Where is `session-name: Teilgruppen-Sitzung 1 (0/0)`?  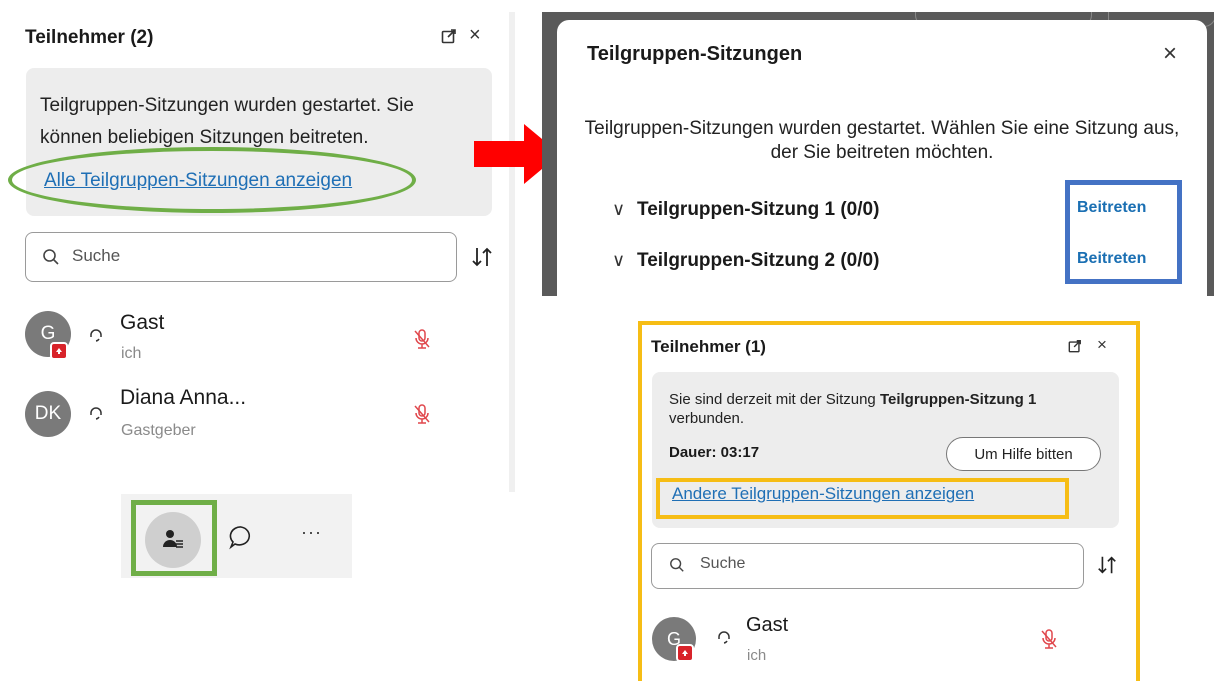
session-name: Teilgruppen-Sitzung 1 (0/0) is located at coordinates (758, 210).